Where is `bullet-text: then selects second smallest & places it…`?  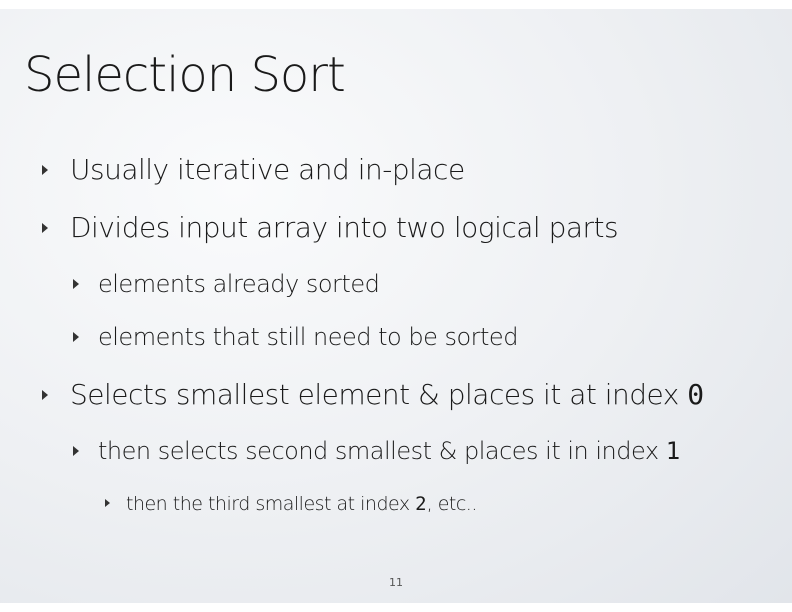 bullet-text: then selects second smallest & places it… is located at coordinates (382, 451).